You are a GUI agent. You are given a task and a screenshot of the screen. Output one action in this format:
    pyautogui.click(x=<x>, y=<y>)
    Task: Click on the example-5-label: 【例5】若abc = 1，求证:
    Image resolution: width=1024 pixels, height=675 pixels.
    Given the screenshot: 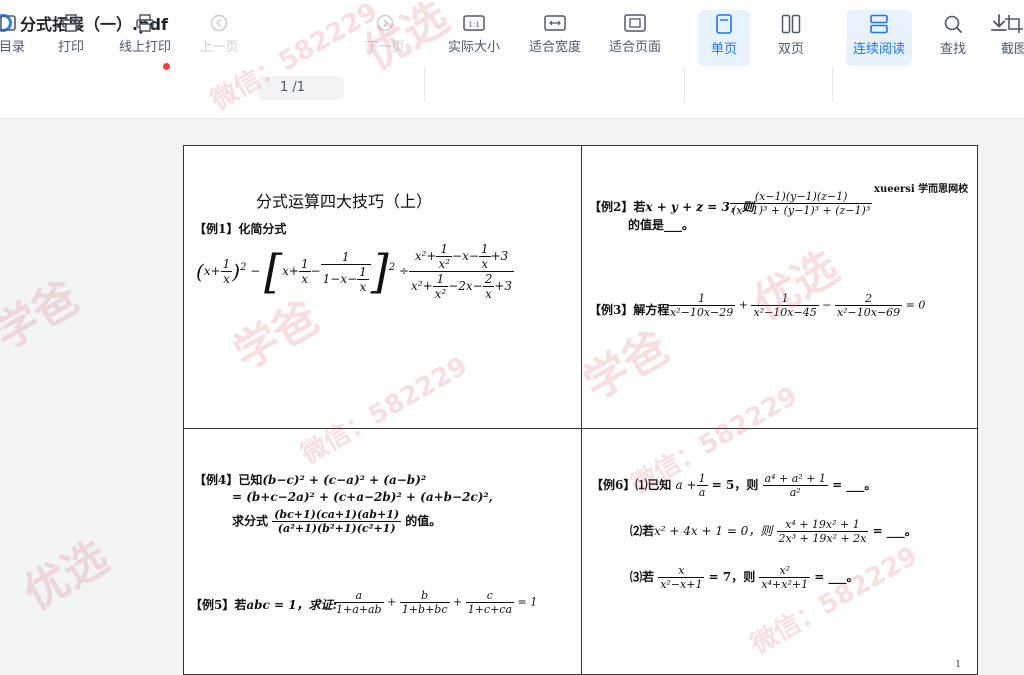 What is the action you would take?
    pyautogui.click(x=263, y=604)
    